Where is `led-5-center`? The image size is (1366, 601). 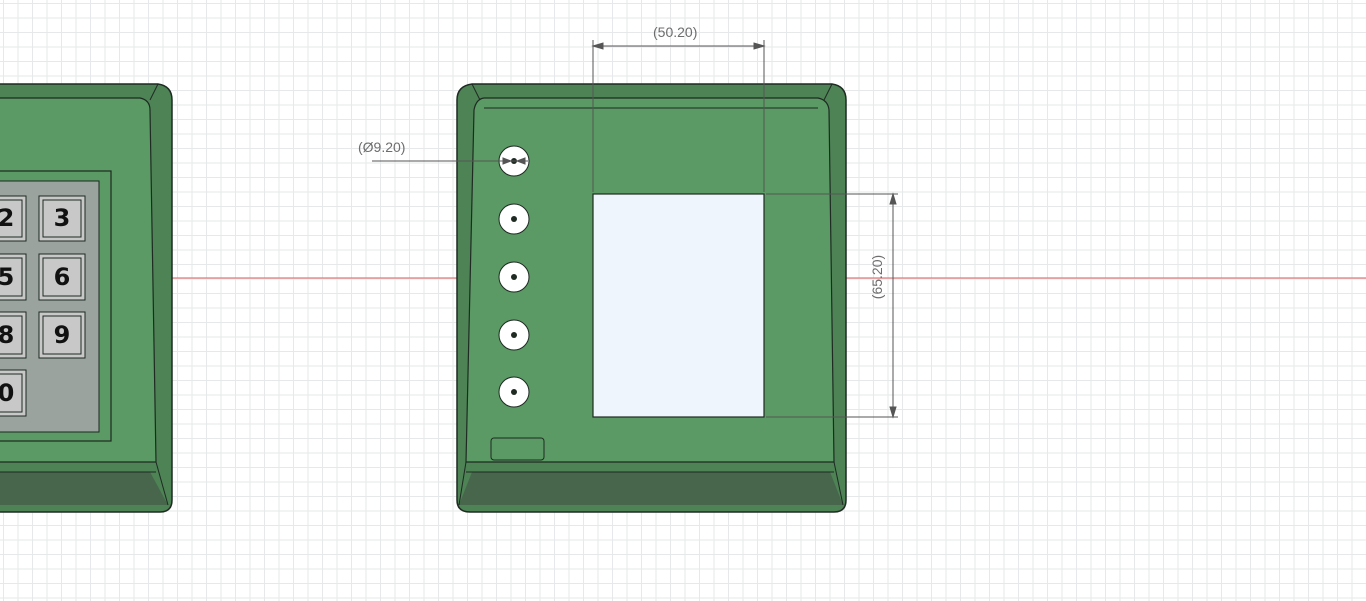
led-5-center is located at coordinates (514, 392).